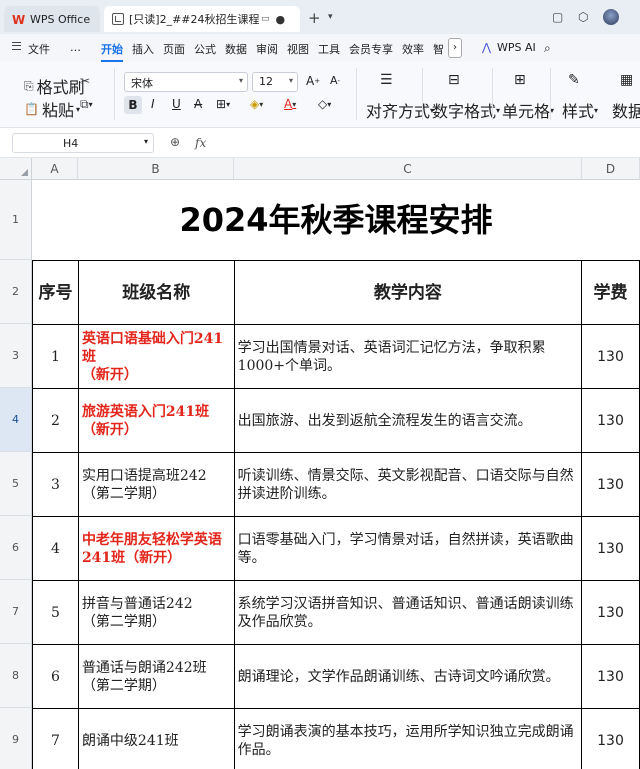 Image resolution: width=640 pixels, height=769 pixels. Describe the element at coordinates (16, 356) in the screenshot. I see `row-header-3: 3` at that location.